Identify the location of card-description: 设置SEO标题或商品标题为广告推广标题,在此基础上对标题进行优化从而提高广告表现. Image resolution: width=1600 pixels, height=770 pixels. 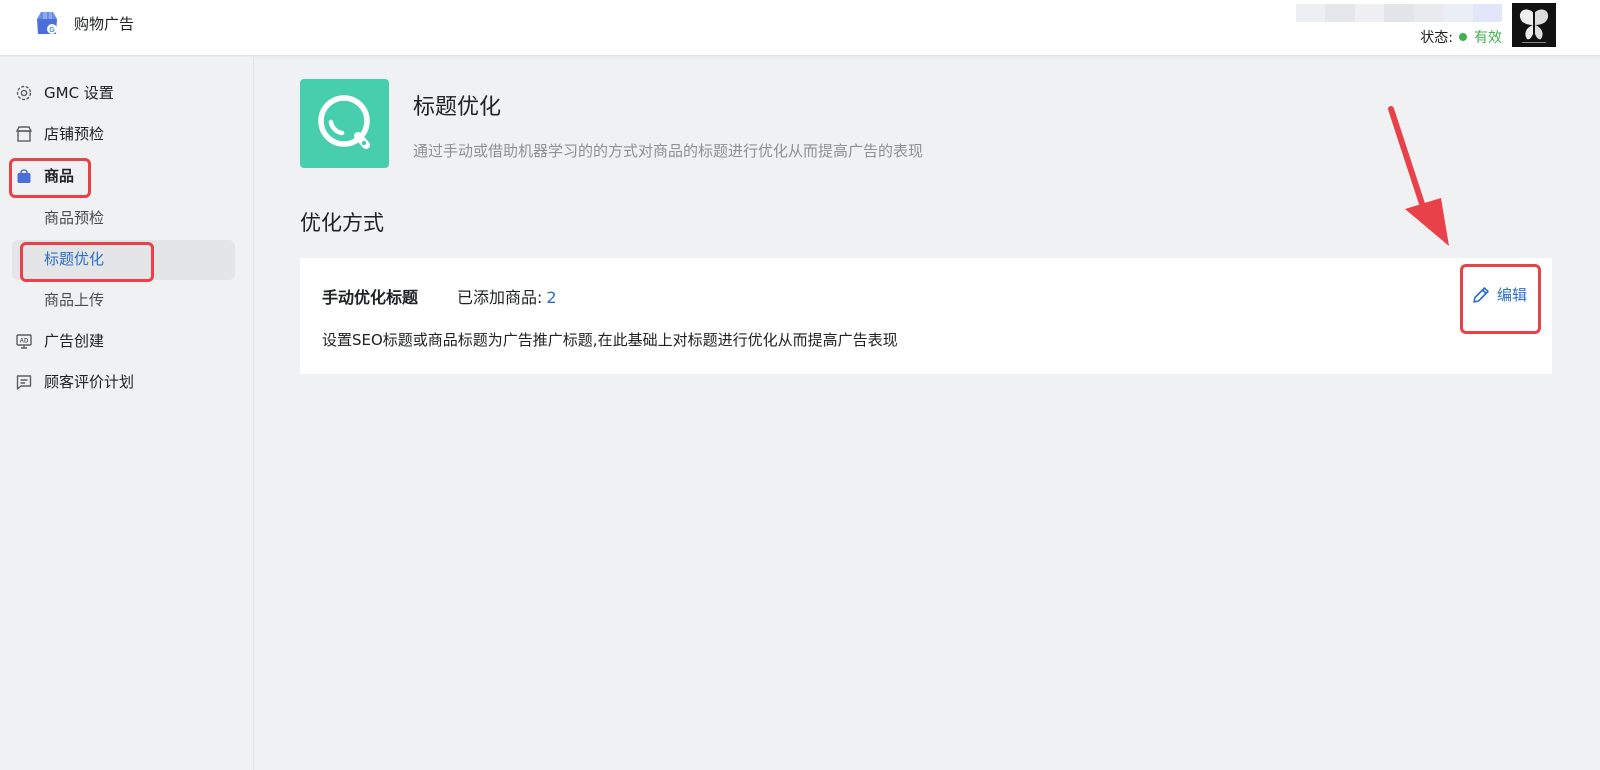
(610, 340).